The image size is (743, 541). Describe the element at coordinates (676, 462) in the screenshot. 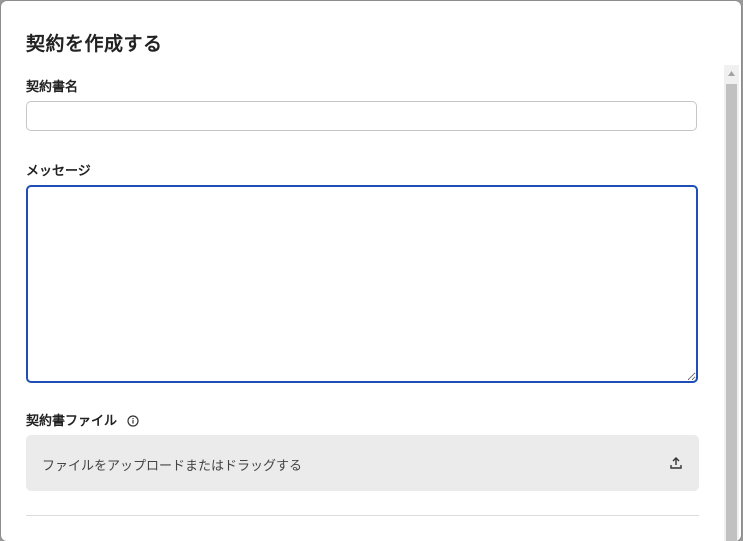

I see `upload-icon` at that location.